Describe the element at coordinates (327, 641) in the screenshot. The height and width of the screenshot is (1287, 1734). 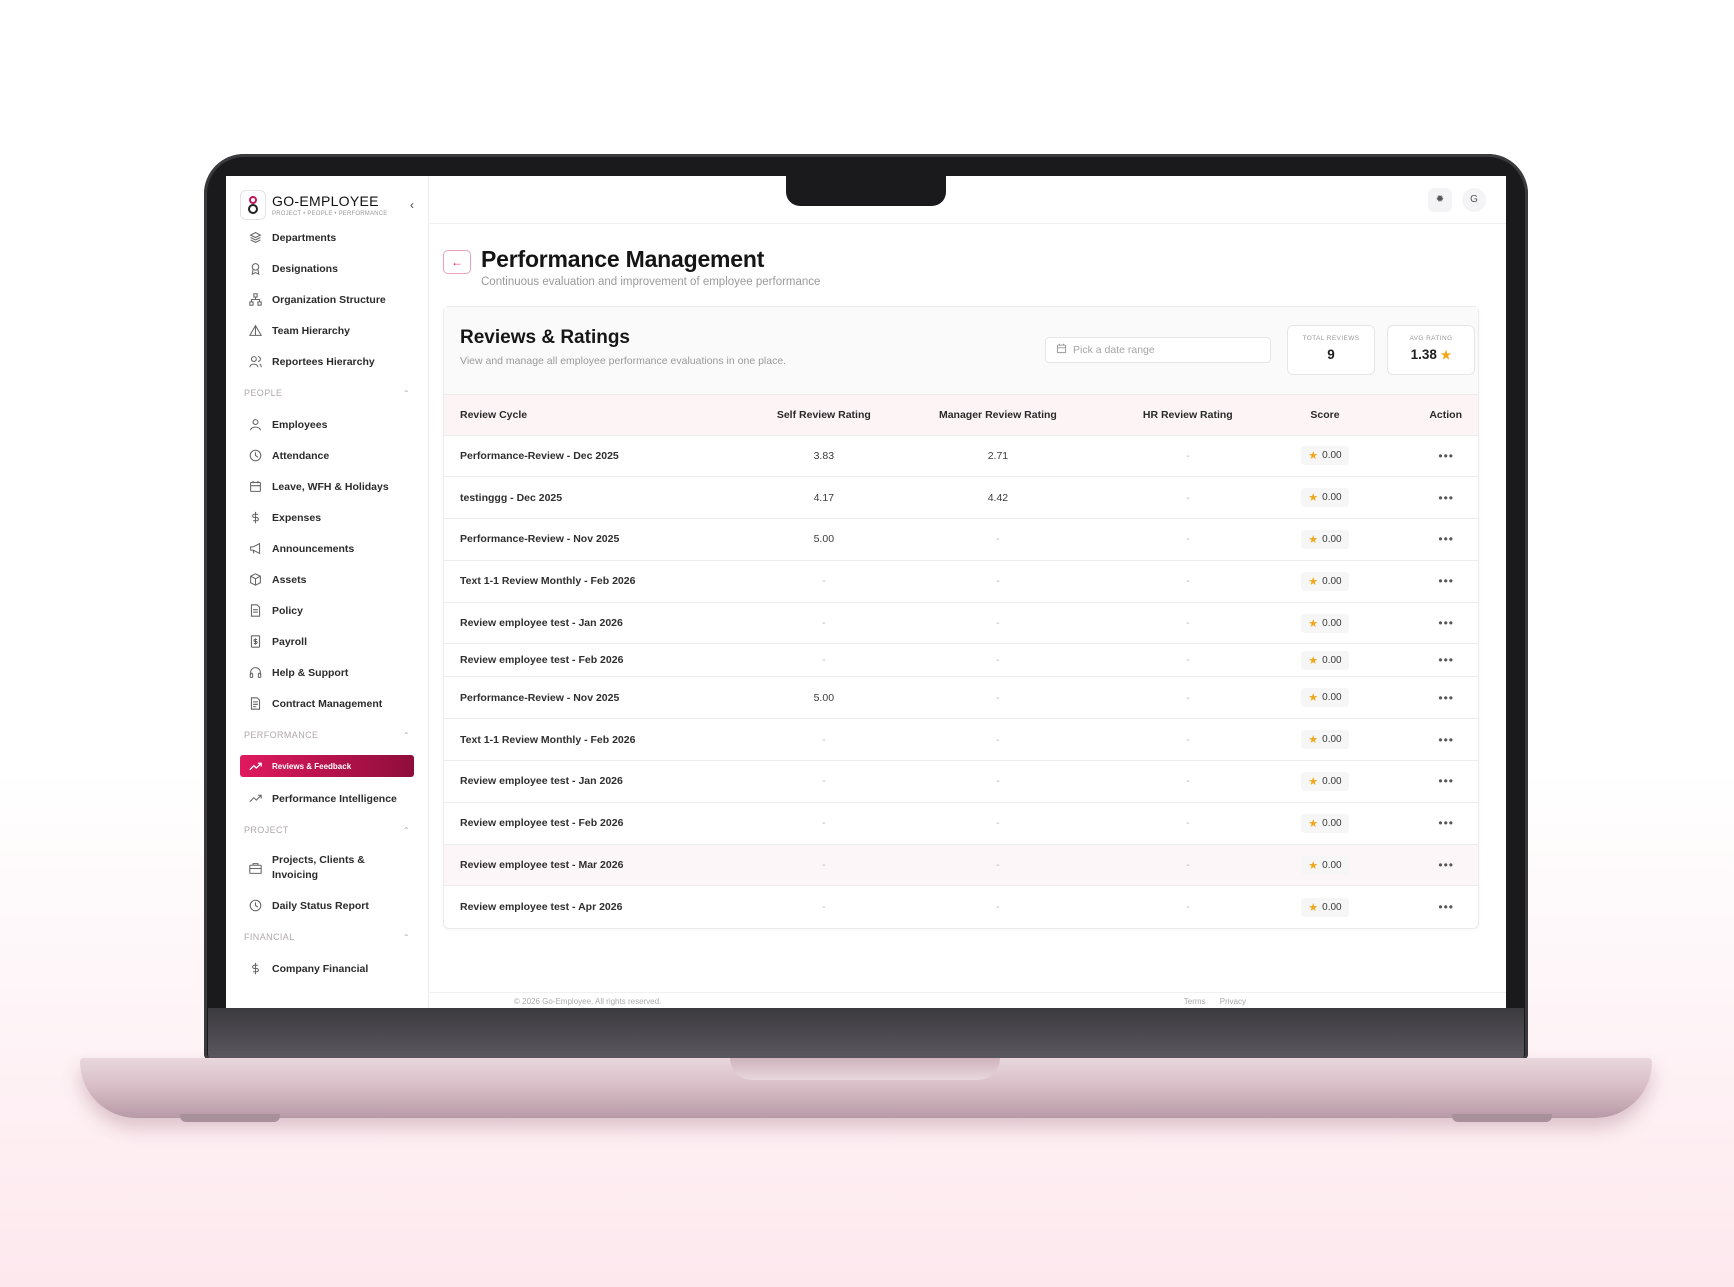
I see `sidebar-item-payroll: Payroll` at that location.